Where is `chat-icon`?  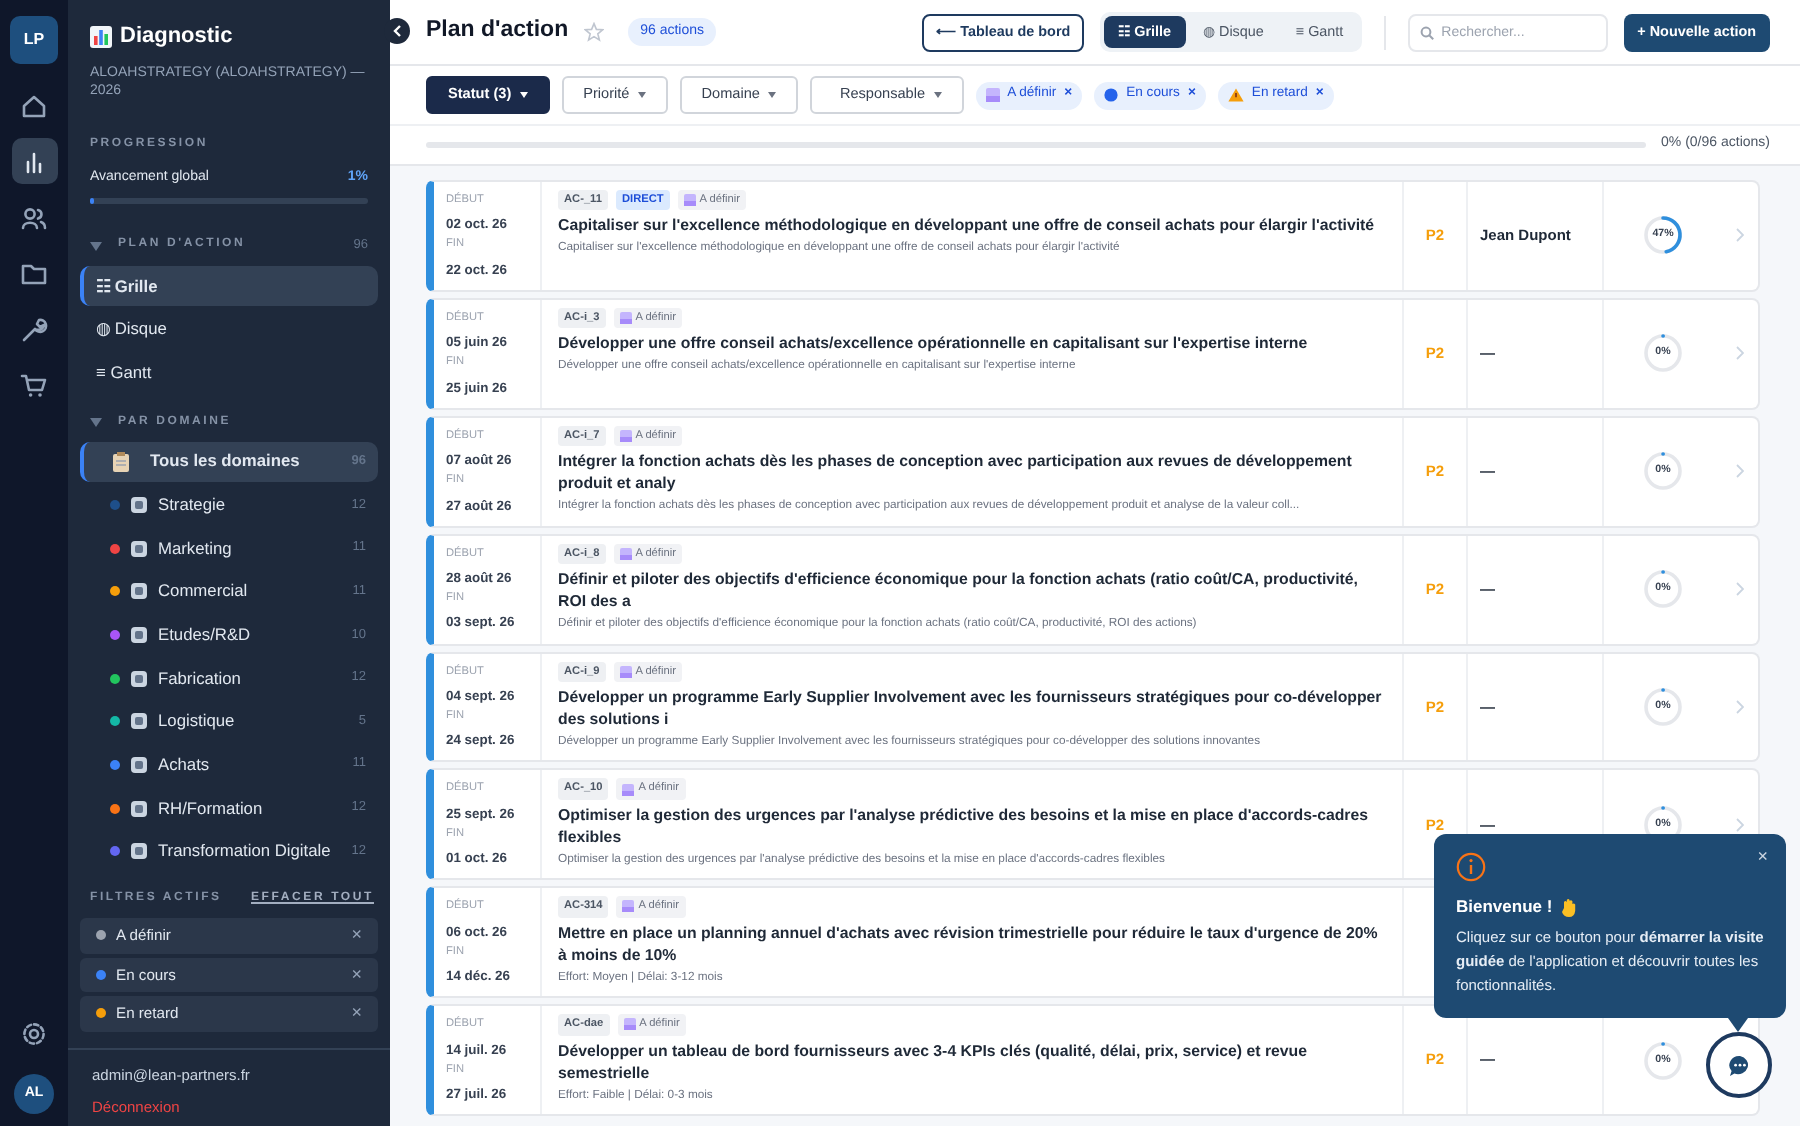
chat-icon is located at coordinates (1739, 1065).